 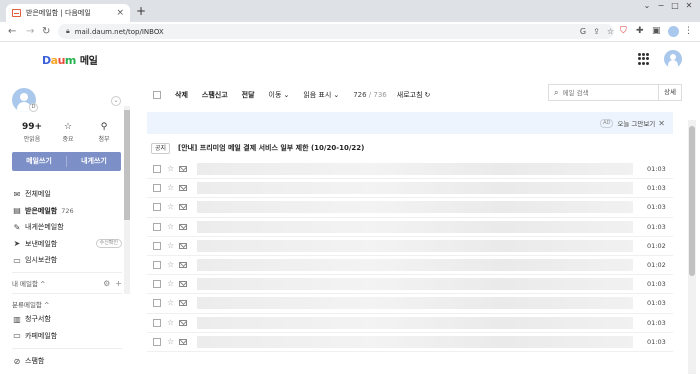 What do you see at coordinates (215, 95) in the screenshot?
I see `spam-report-button: 스팸신고` at bounding box center [215, 95].